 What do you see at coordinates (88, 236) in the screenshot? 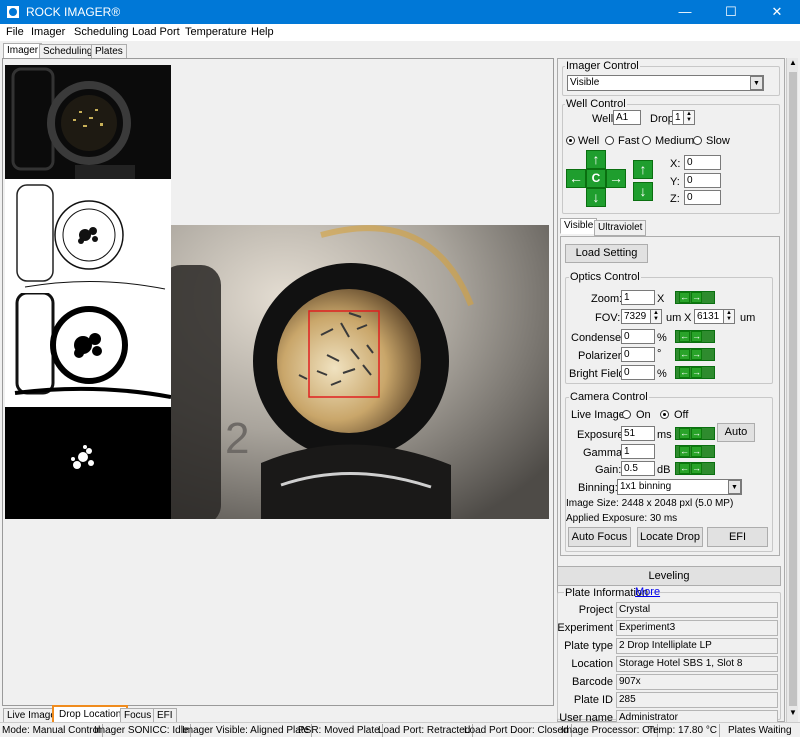
I see `thumbnail-edges` at bounding box center [88, 236].